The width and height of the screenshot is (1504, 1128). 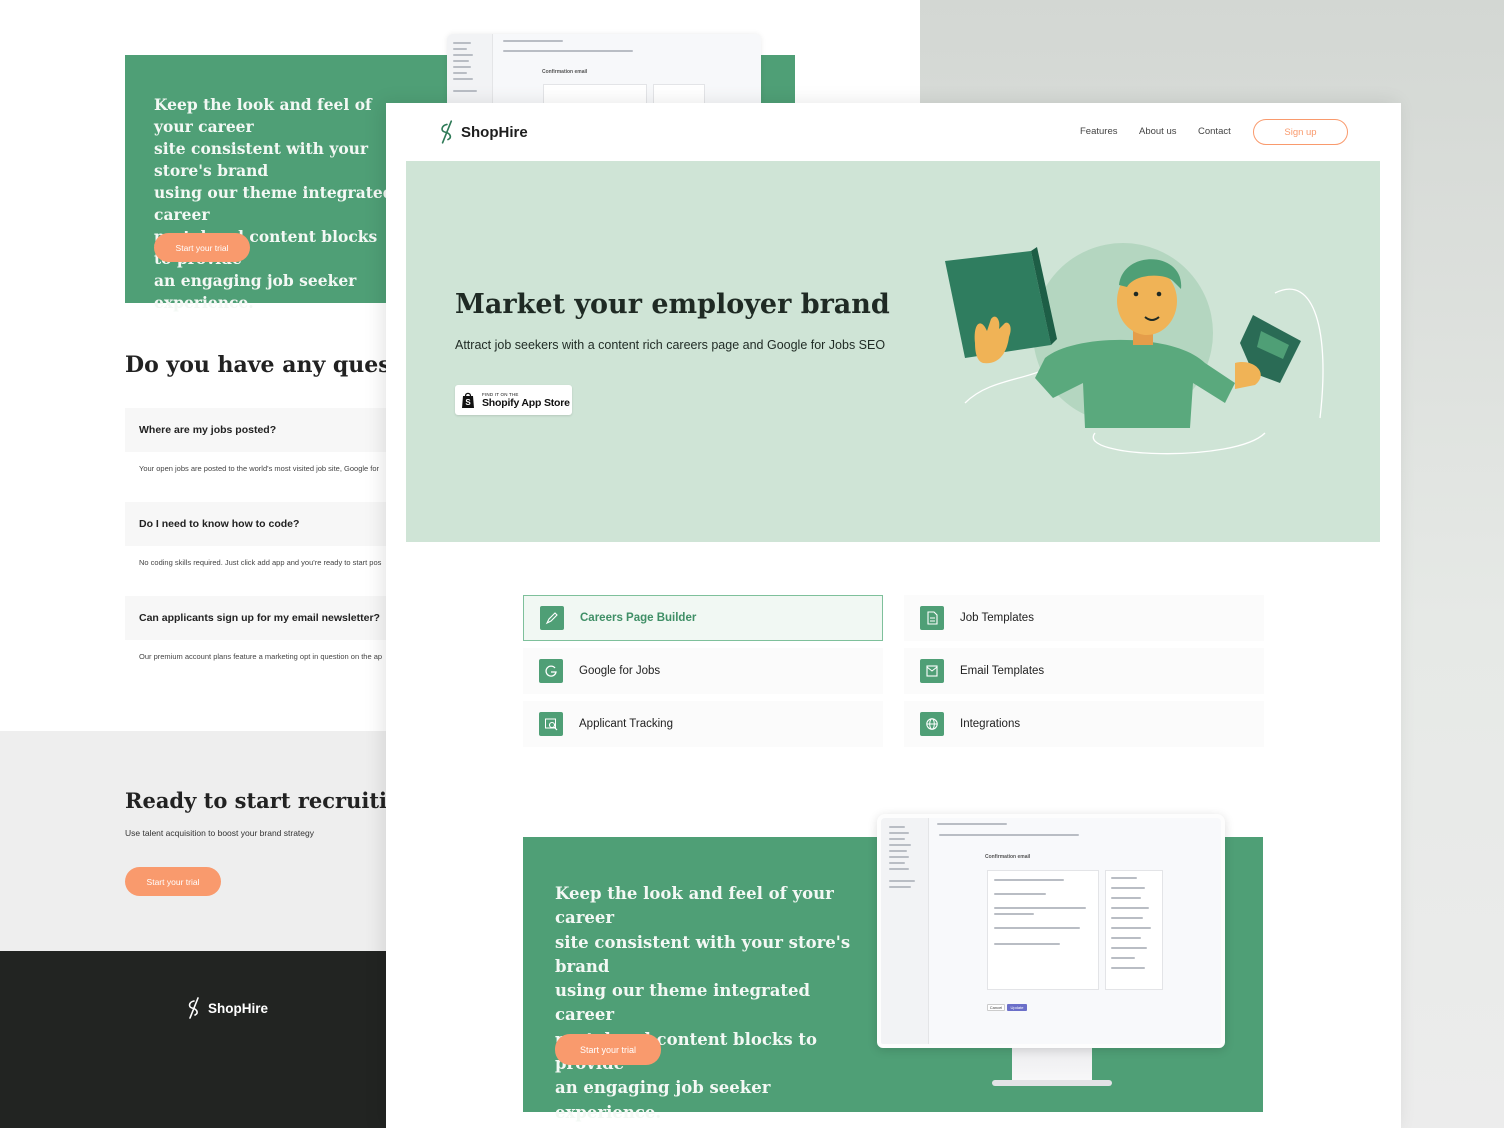 I want to click on hero-title: Market your employer brand, so click(x=672, y=304).